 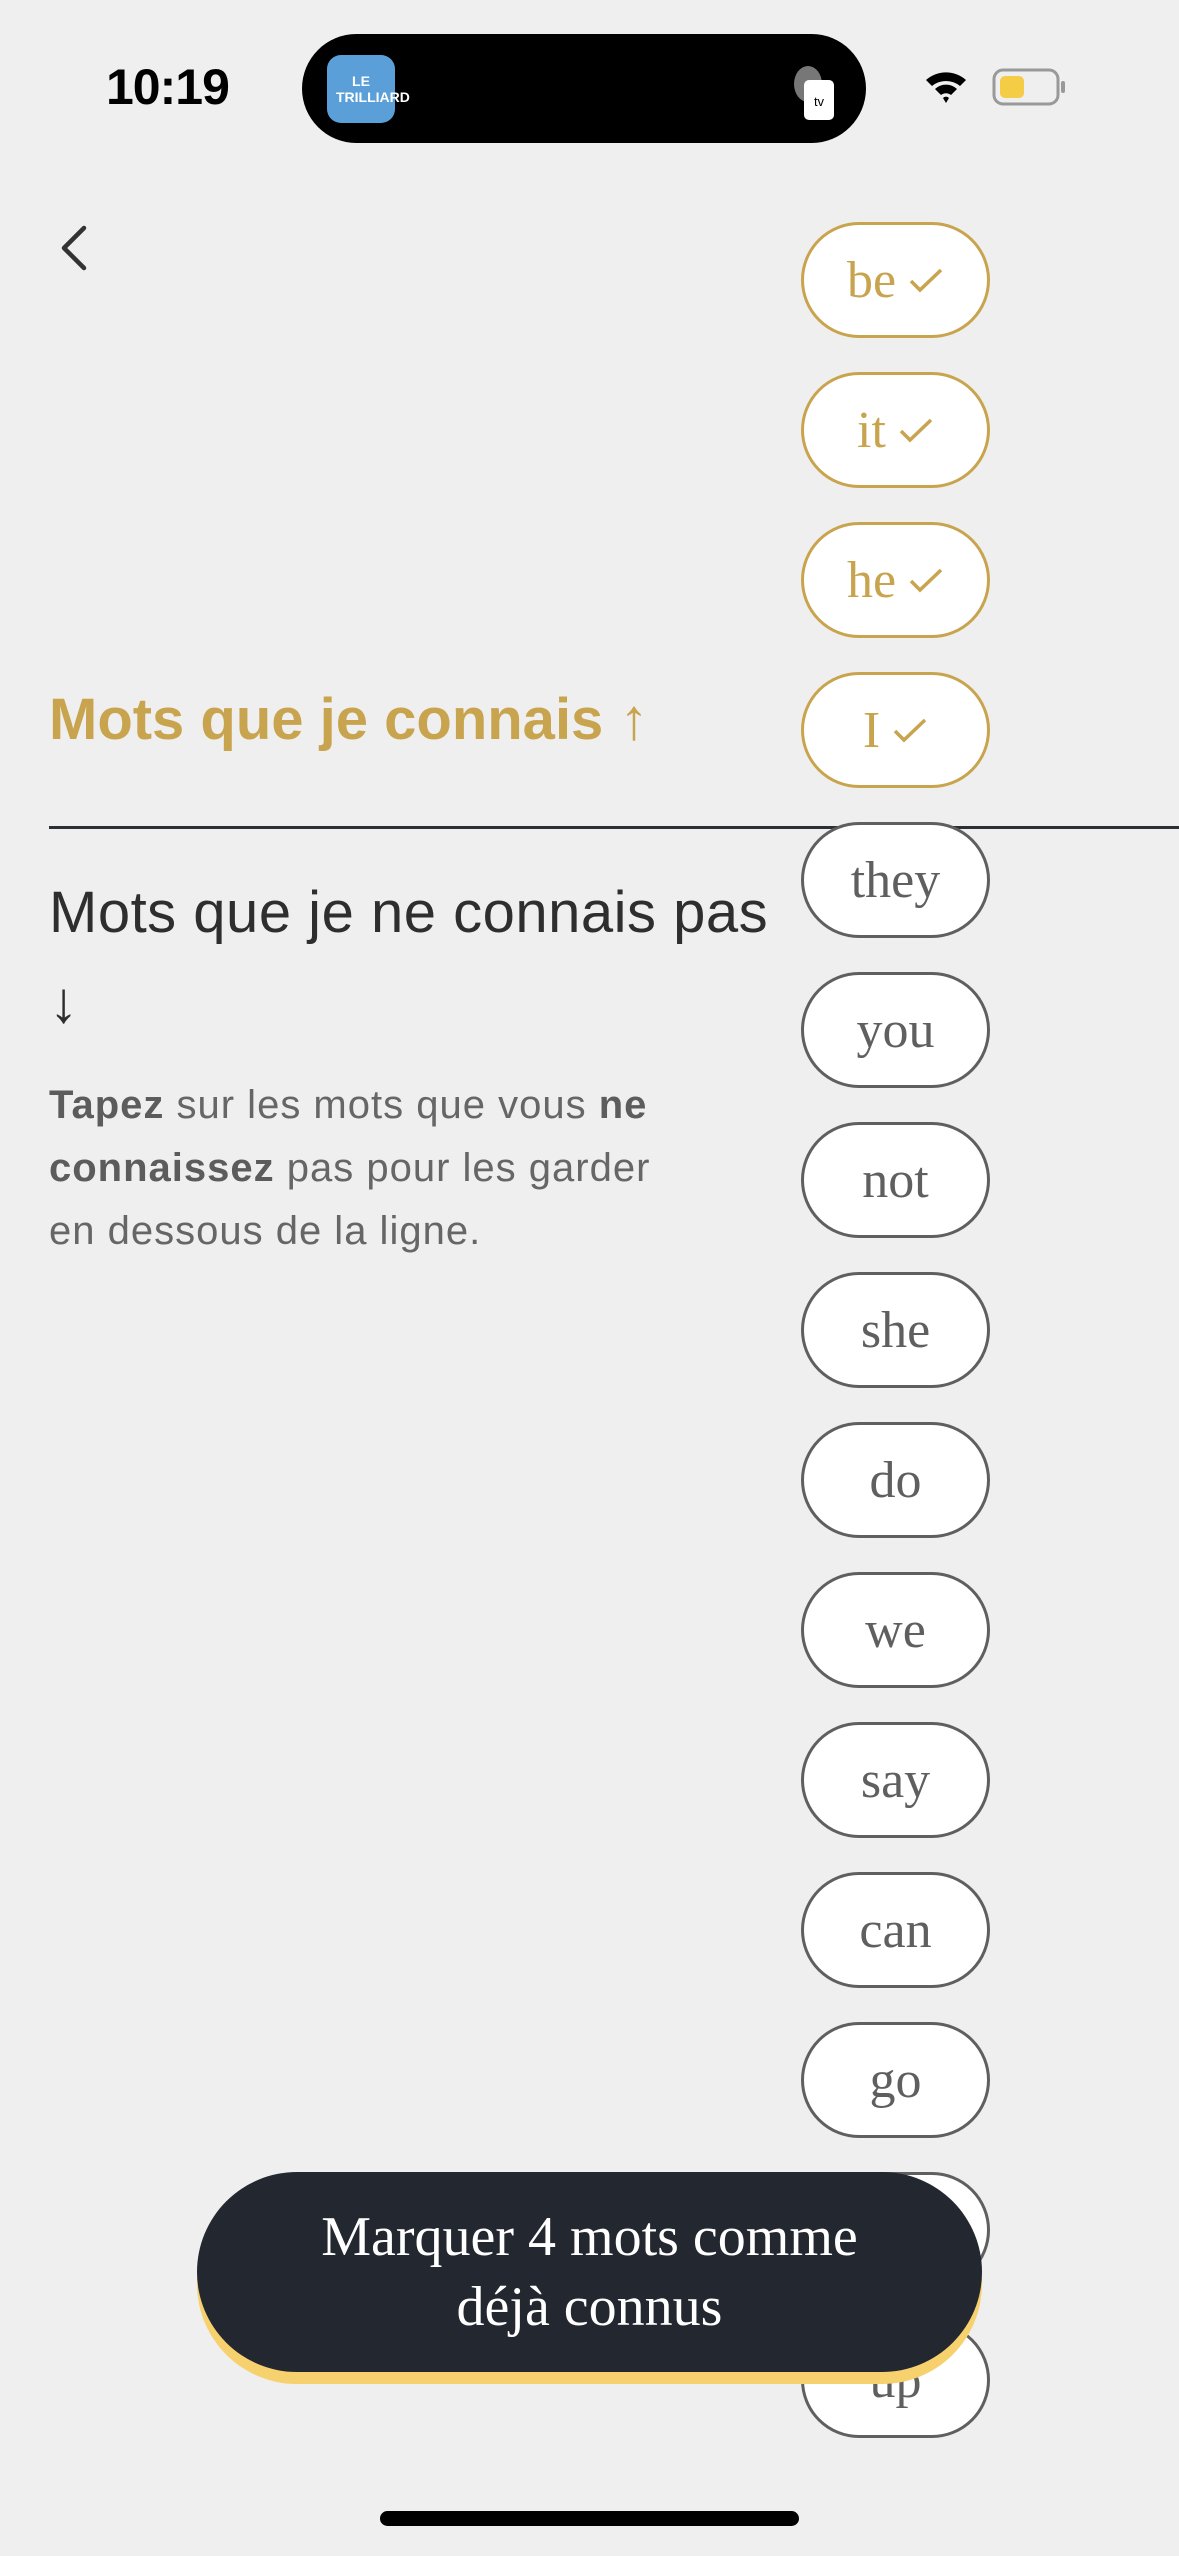 What do you see at coordinates (946, 87) in the screenshot?
I see `wifi-icon` at bounding box center [946, 87].